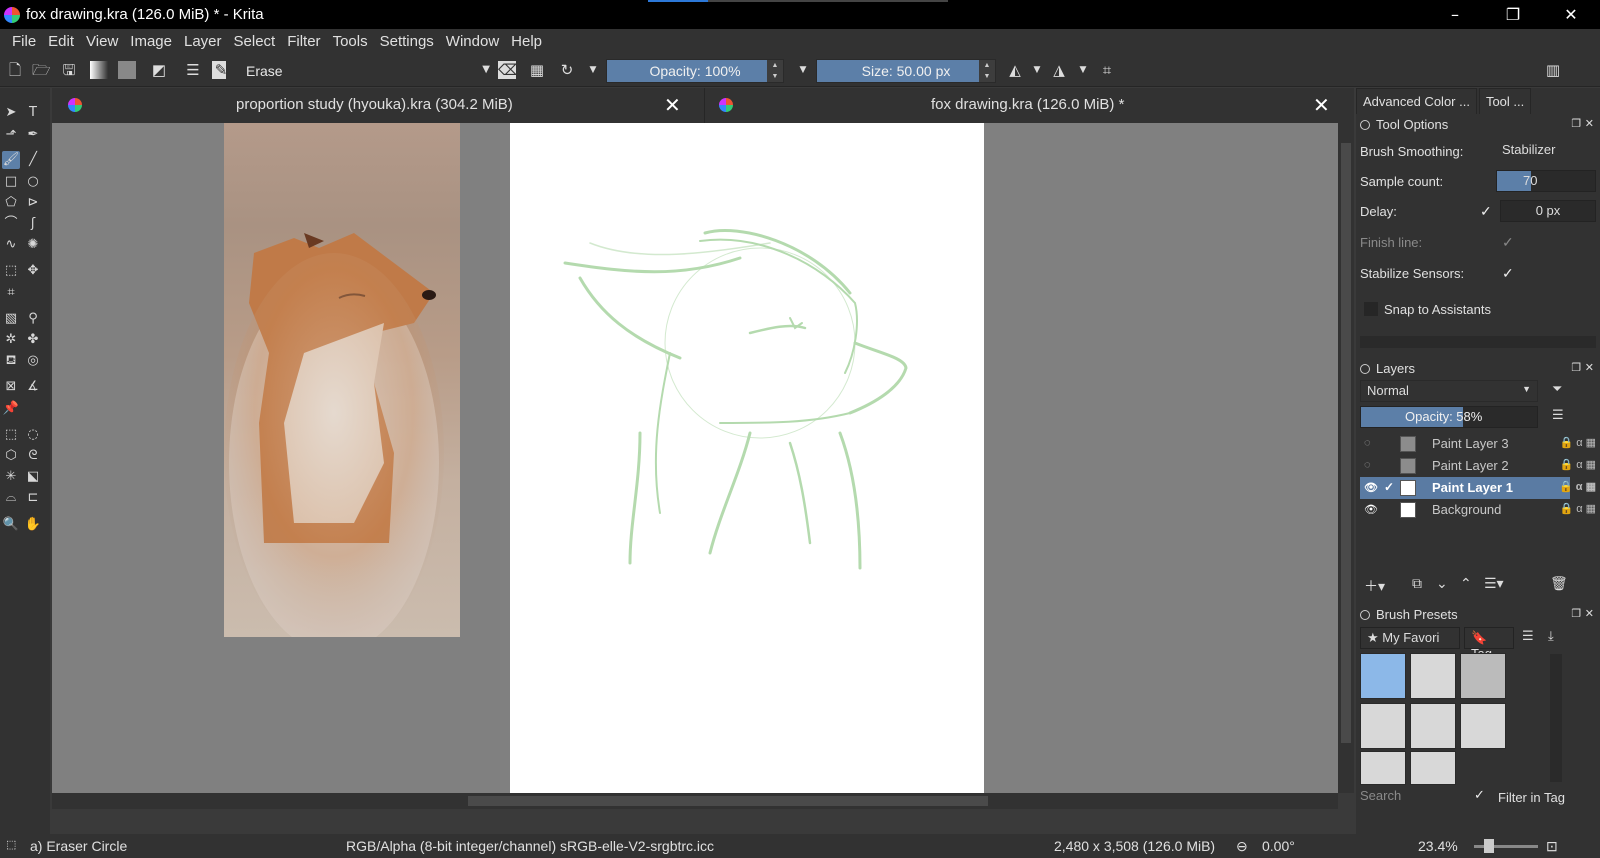  What do you see at coordinates (987, 71) in the screenshot?
I see `size-spinner-icon: ▲ ▼` at bounding box center [987, 71].